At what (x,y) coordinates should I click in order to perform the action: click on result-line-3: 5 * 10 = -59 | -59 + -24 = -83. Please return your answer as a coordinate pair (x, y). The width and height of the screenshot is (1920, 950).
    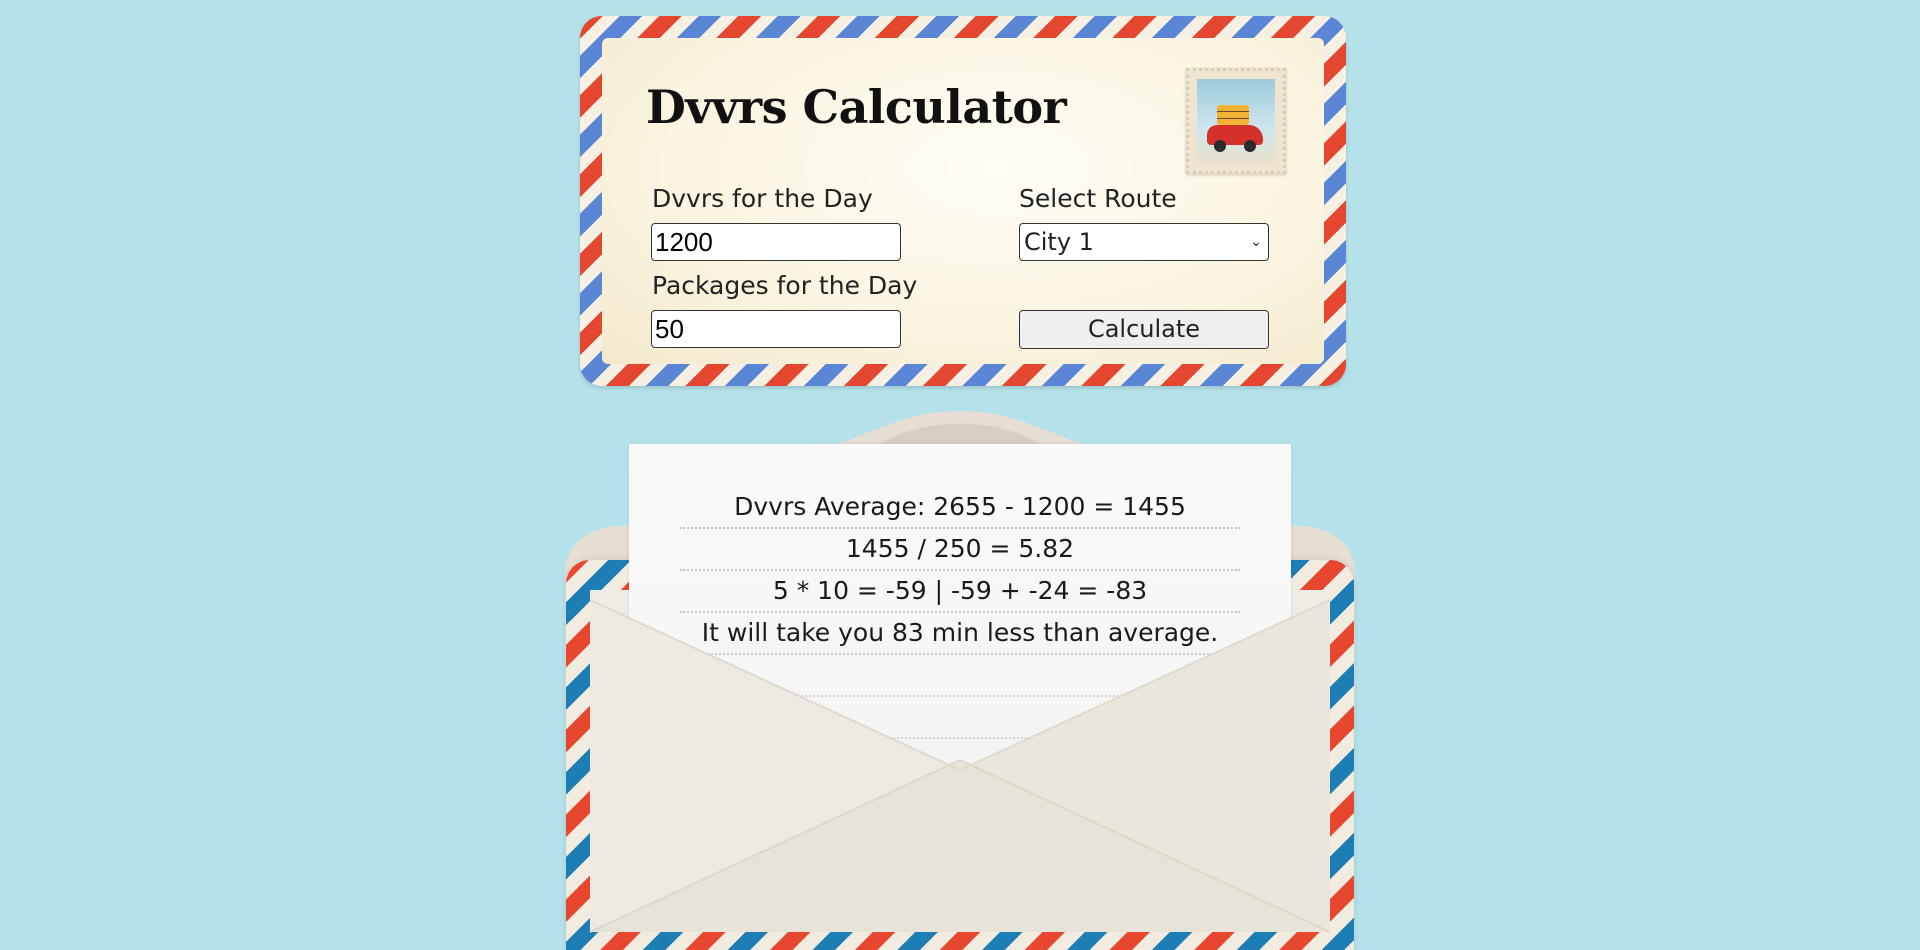
    Looking at the image, I should click on (960, 592).